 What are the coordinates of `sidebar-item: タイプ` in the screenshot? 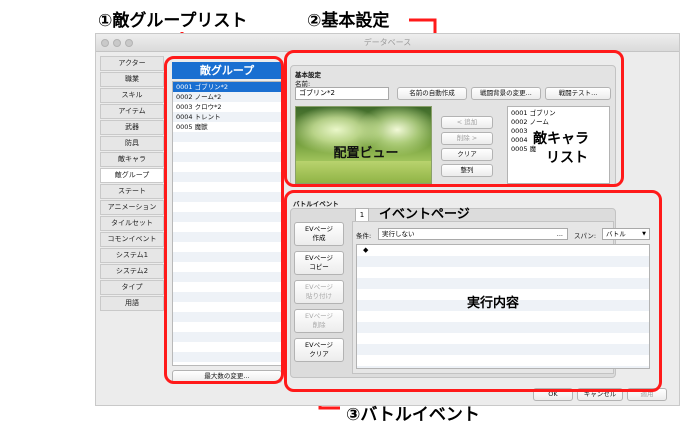 It's located at (132, 287).